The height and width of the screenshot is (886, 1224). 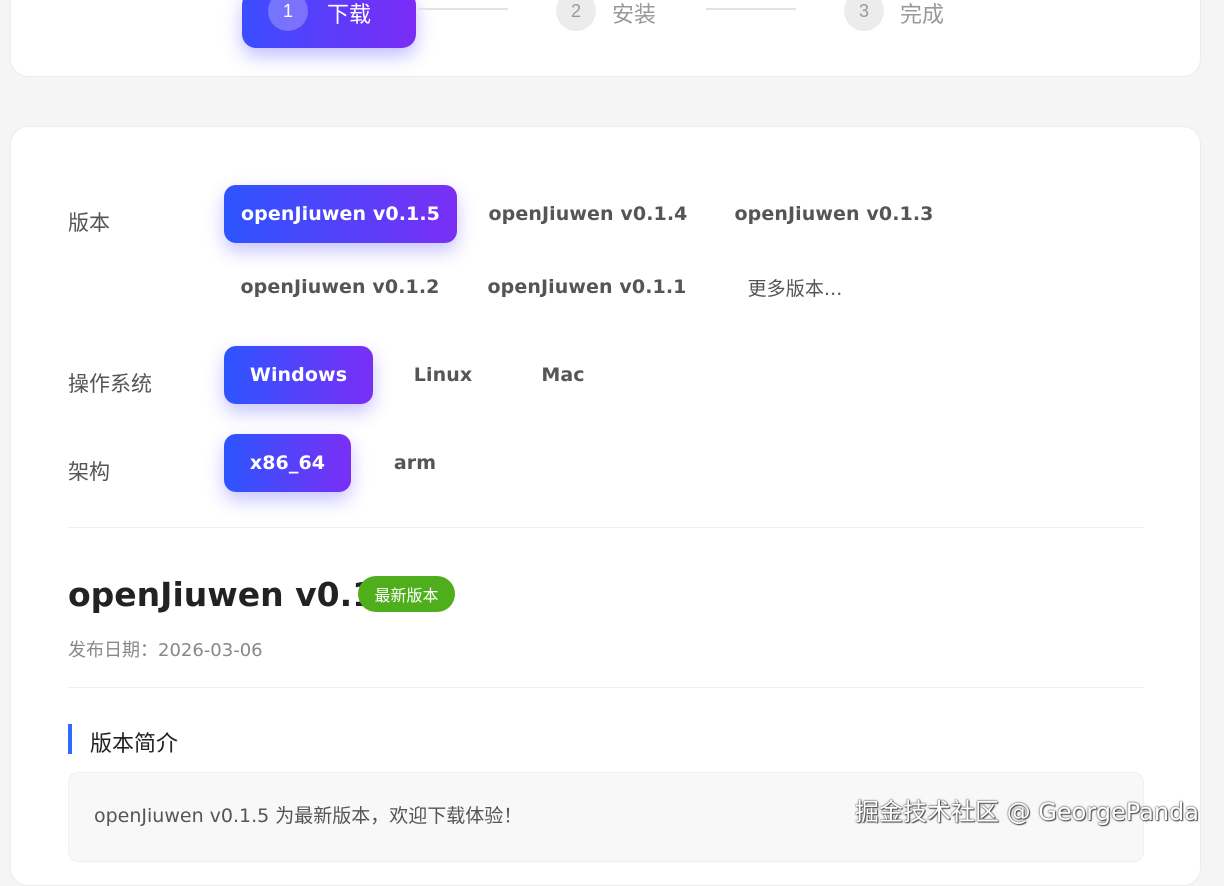 What do you see at coordinates (922, 14) in the screenshot?
I see `step-3-label: 完成` at bounding box center [922, 14].